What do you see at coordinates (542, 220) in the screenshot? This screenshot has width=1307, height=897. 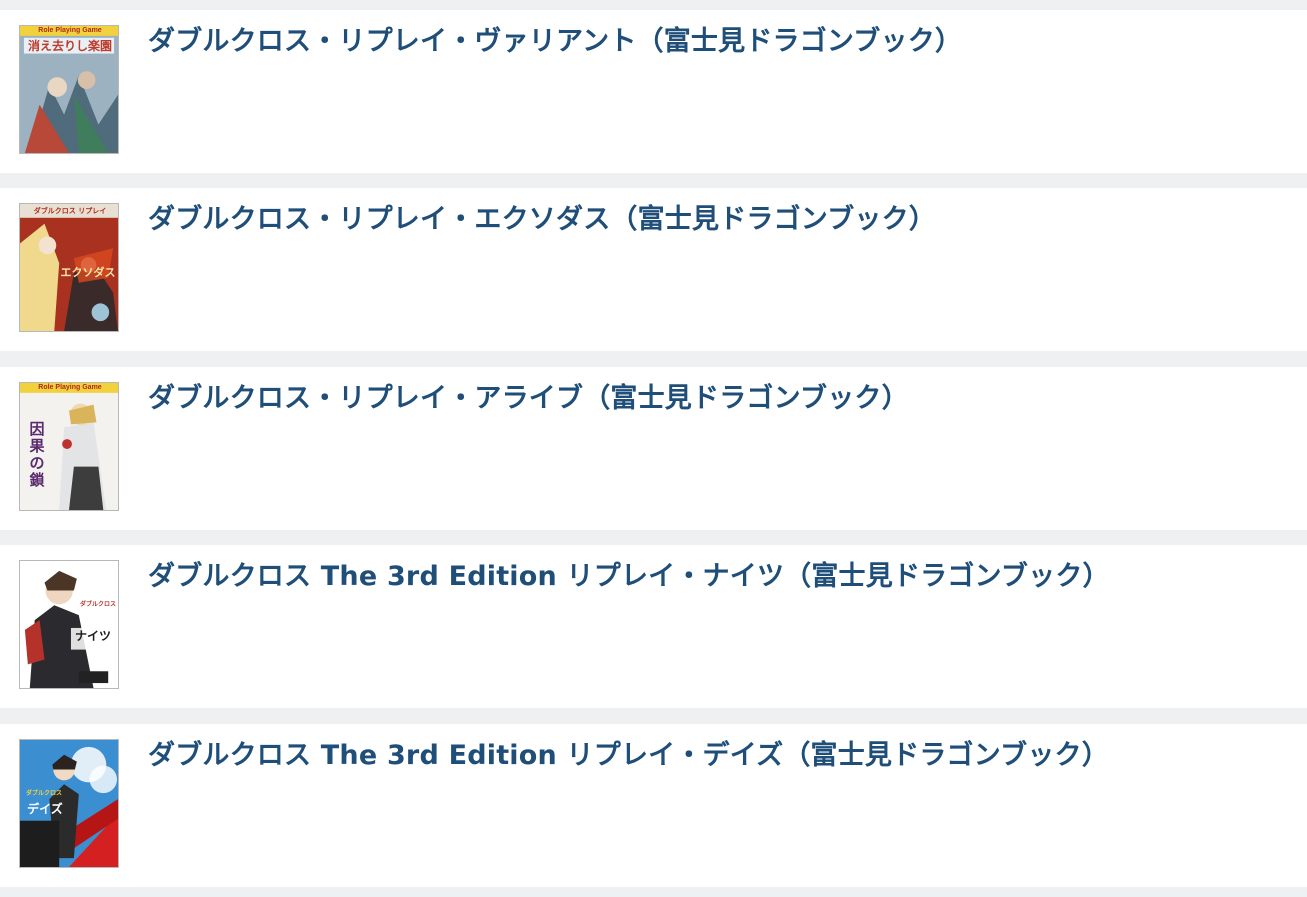 I see `book-title-link: ダブルクロス・リプレイ・エクソダス（富士見ドラゴンブック）` at bounding box center [542, 220].